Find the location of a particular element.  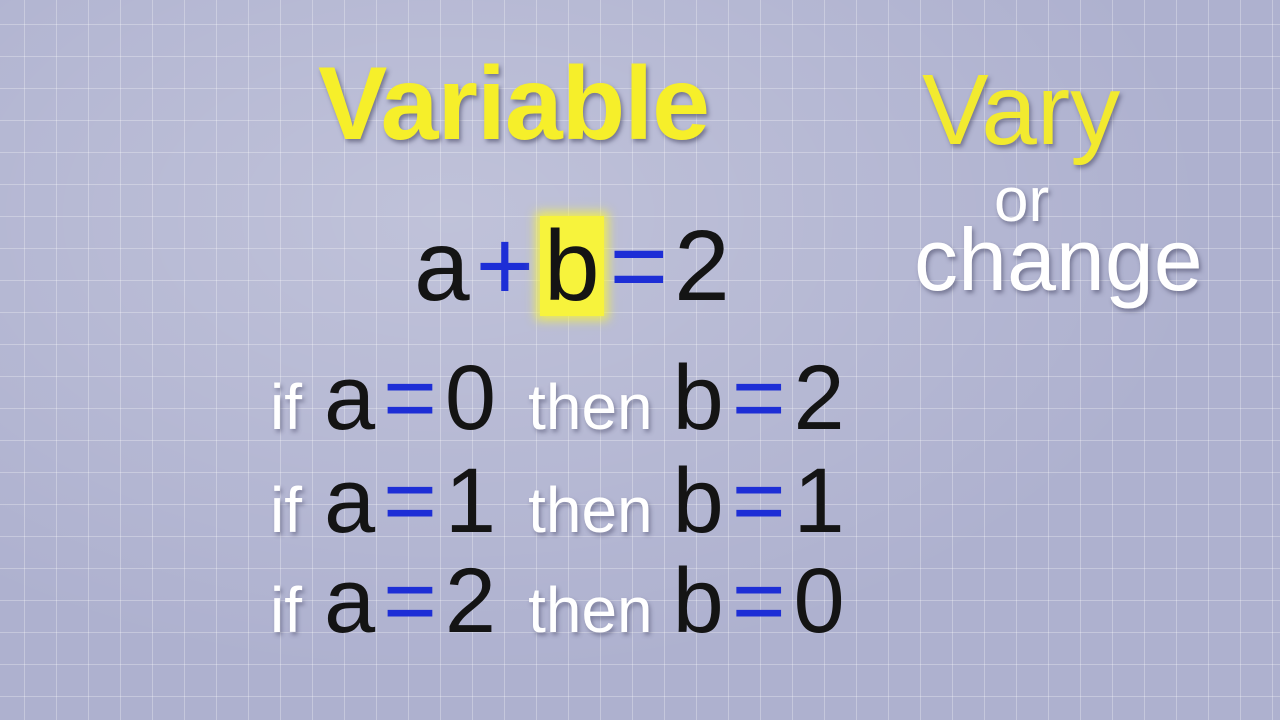

example-row: if a = 1 then b = 1 is located at coordinates (557, 505).